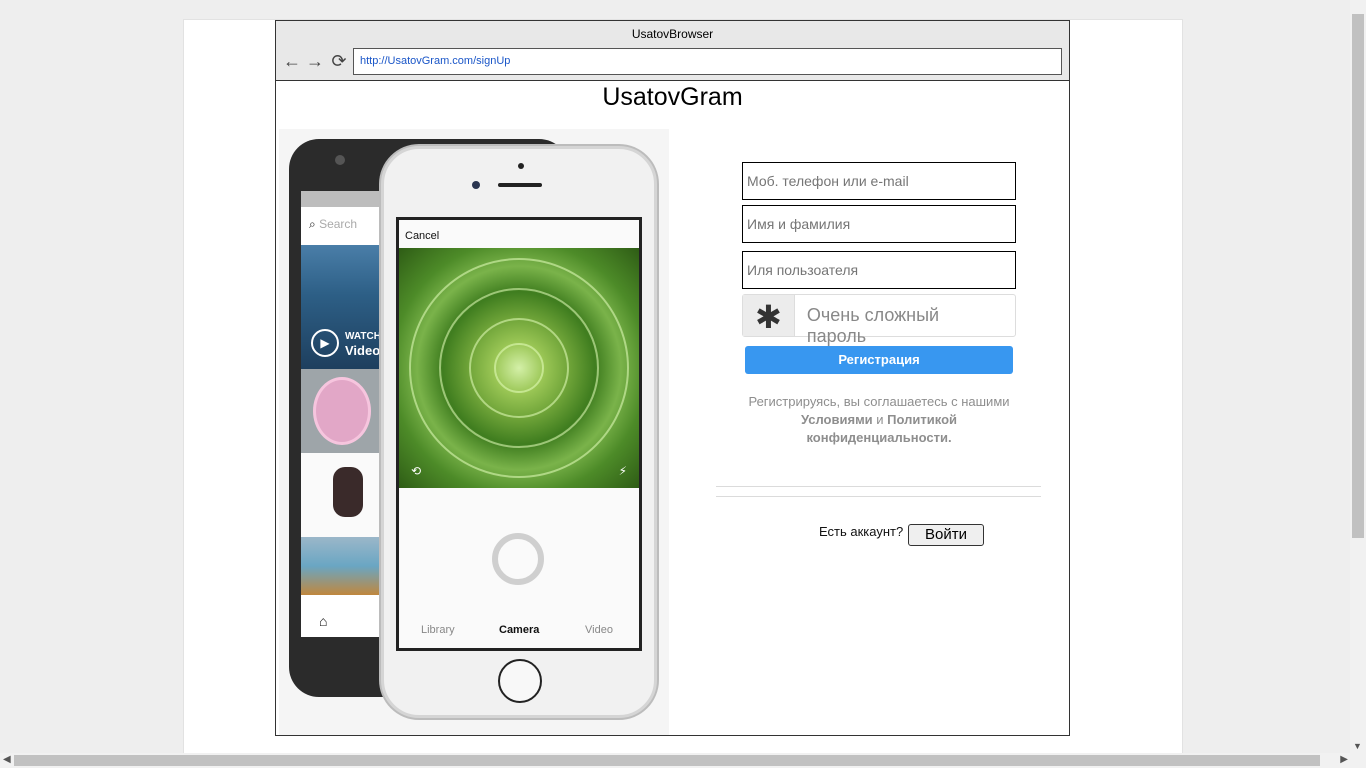  Describe the element at coordinates (519, 630) in the screenshot. I see `mode-camera: Camera` at that location.